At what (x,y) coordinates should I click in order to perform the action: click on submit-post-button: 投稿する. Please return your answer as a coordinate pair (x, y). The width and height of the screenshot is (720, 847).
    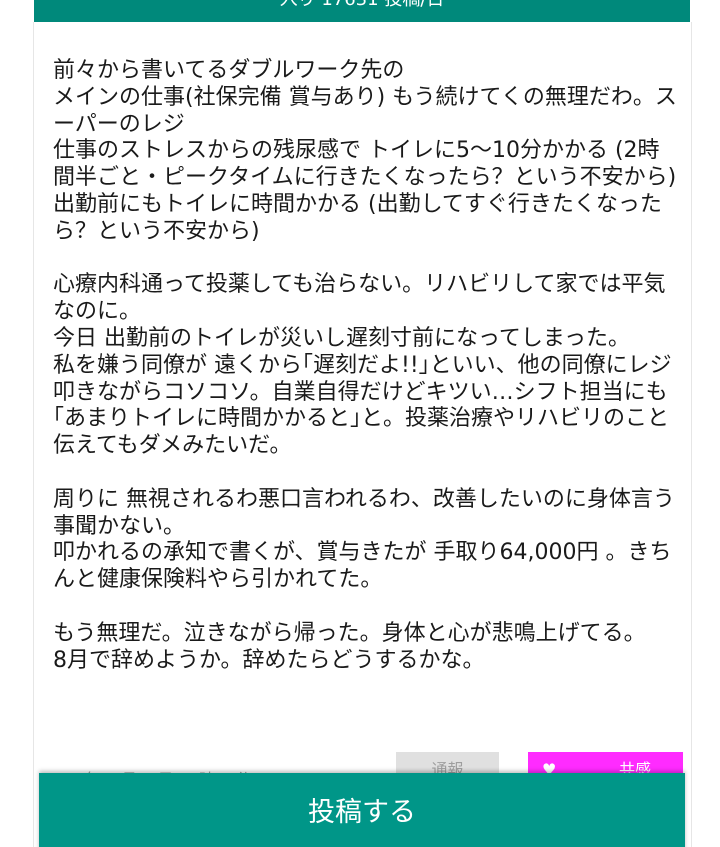
    Looking at the image, I should click on (362, 810).